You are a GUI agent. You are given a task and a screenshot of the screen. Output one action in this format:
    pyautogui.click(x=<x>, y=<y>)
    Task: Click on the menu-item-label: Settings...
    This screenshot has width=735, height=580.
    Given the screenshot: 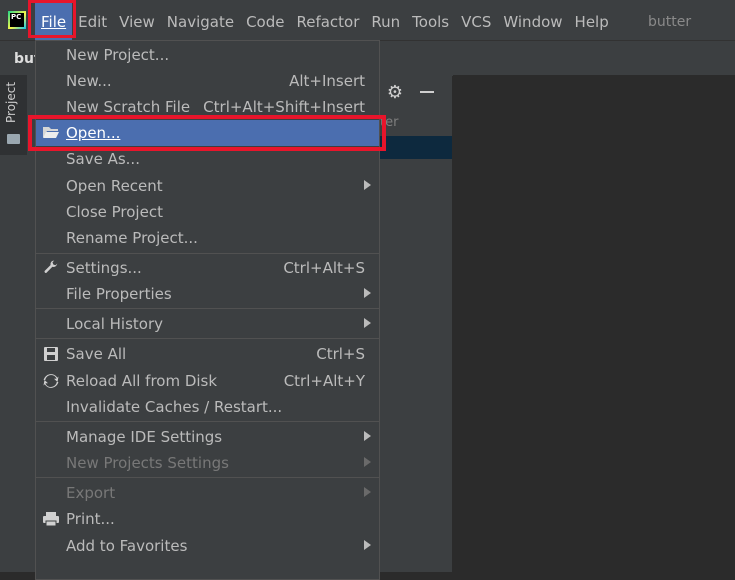 What is the action you would take?
    pyautogui.click(x=104, y=268)
    